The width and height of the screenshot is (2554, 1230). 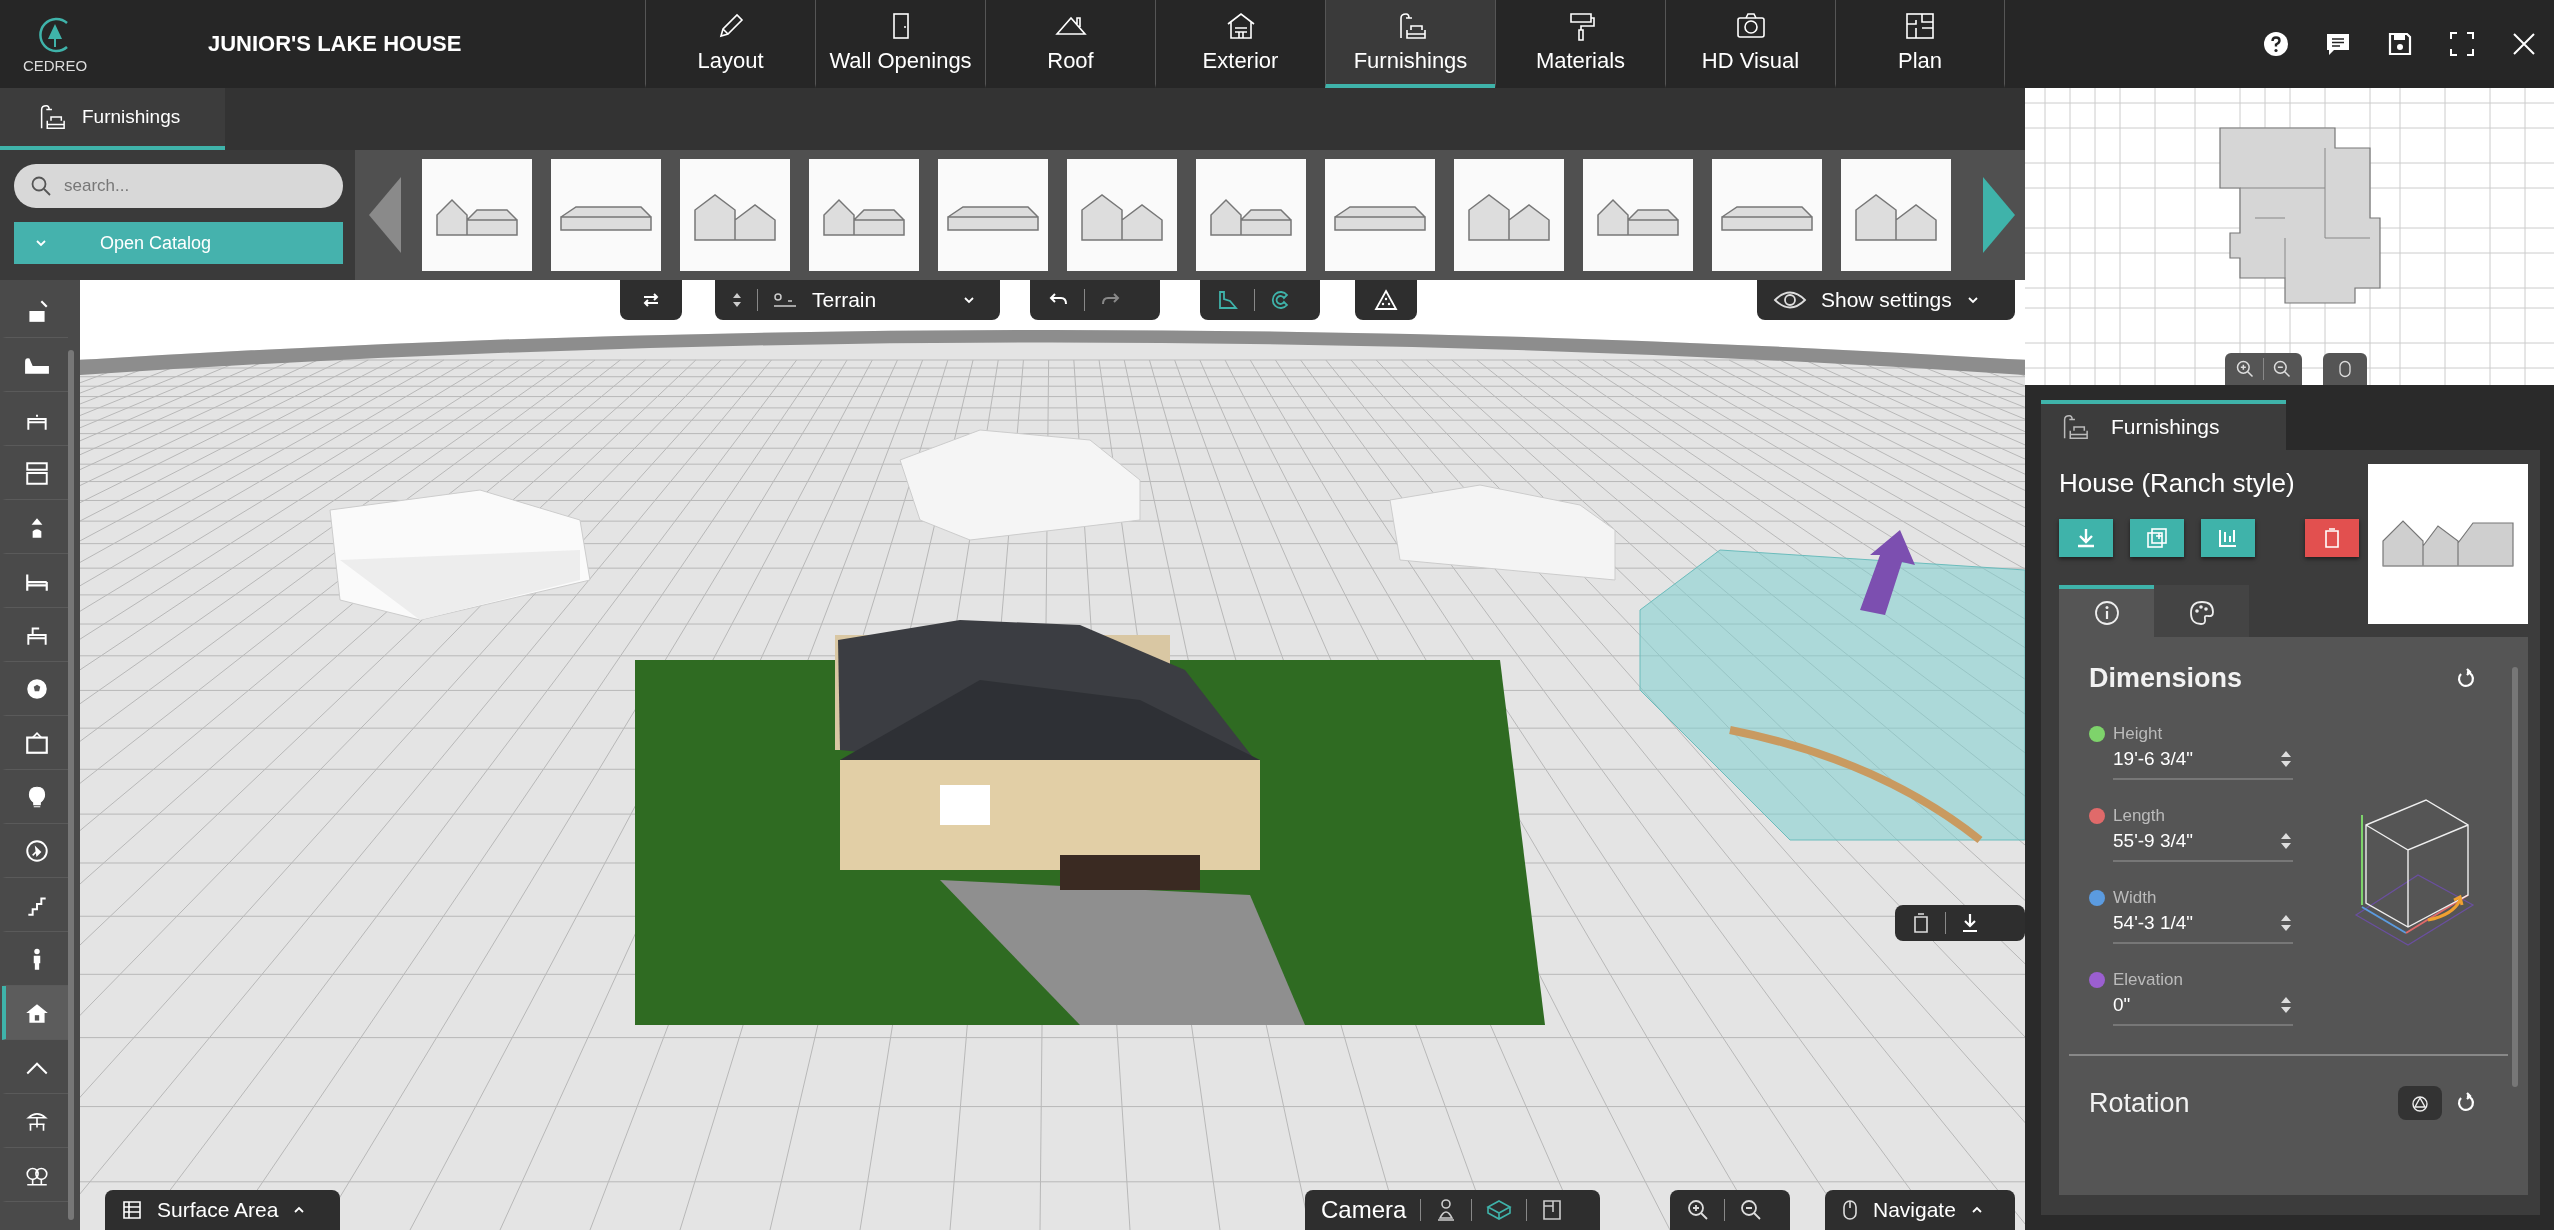 What do you see at coordinates (132, 1210) in the screenshot?
I see `list-icon` at bounding box center [132, 1210].